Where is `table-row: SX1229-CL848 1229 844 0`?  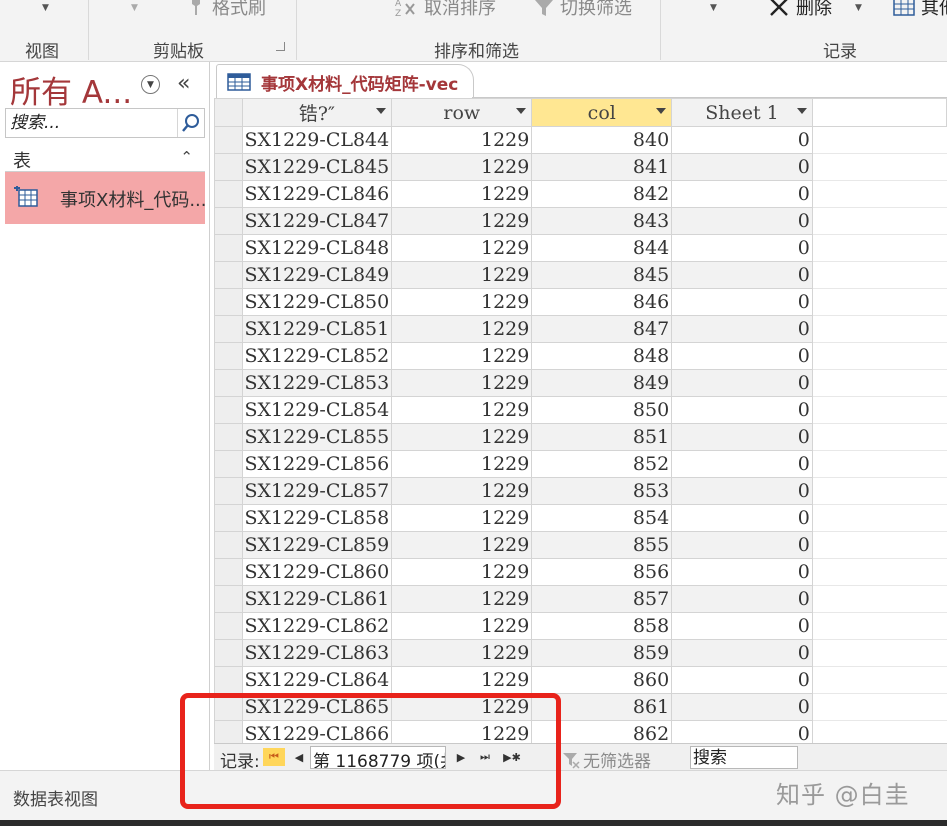 table-row: SX1229-CL848 1229 844 0 is located at coordinates (580, 248).